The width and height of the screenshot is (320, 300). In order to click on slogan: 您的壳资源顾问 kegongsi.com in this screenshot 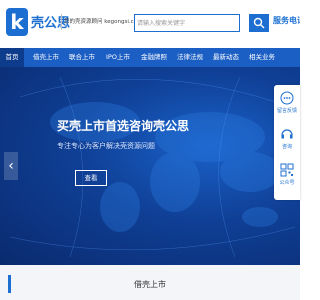, I will do `click(103, 22)`.